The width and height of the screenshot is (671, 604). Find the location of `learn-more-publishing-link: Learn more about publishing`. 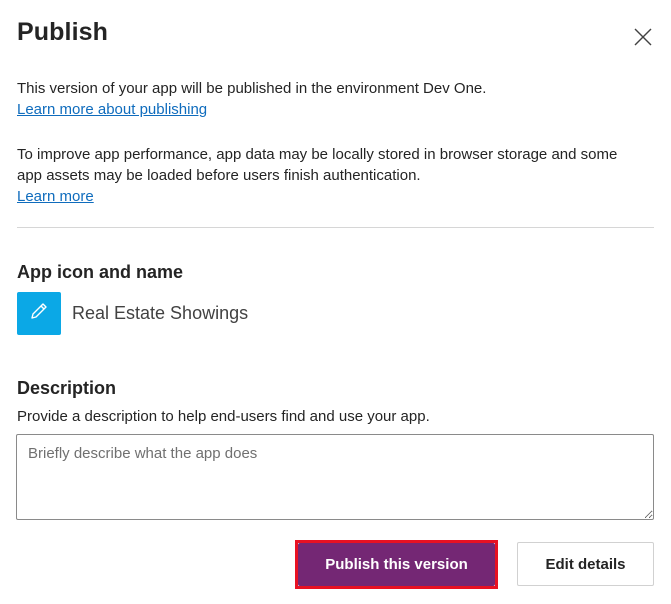

learn-more-publishing-link: Learn more about publishing is located at coordinates (112, 109).